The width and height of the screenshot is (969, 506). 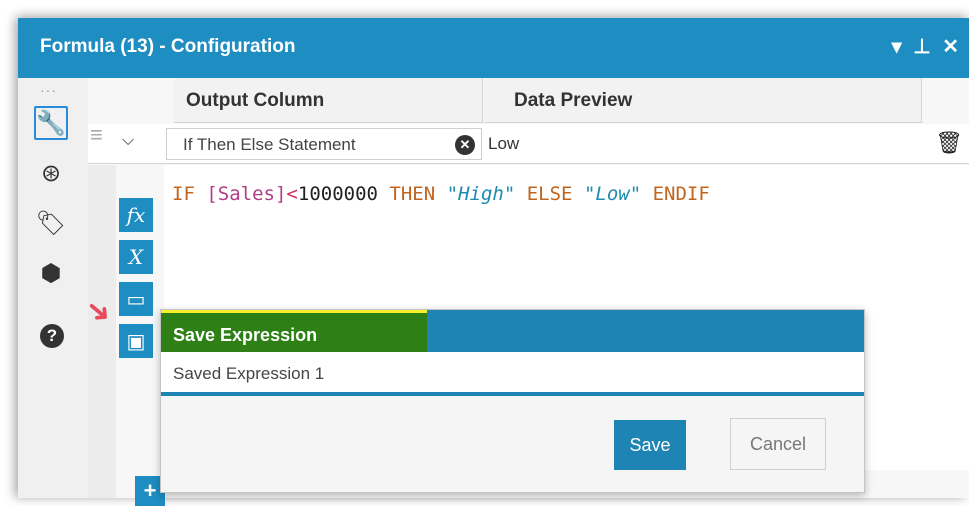 What do you see at coordinates (246, 194) in the screenshot?
I see `field-reference: [Sales]` at bounding box center [246, 194].